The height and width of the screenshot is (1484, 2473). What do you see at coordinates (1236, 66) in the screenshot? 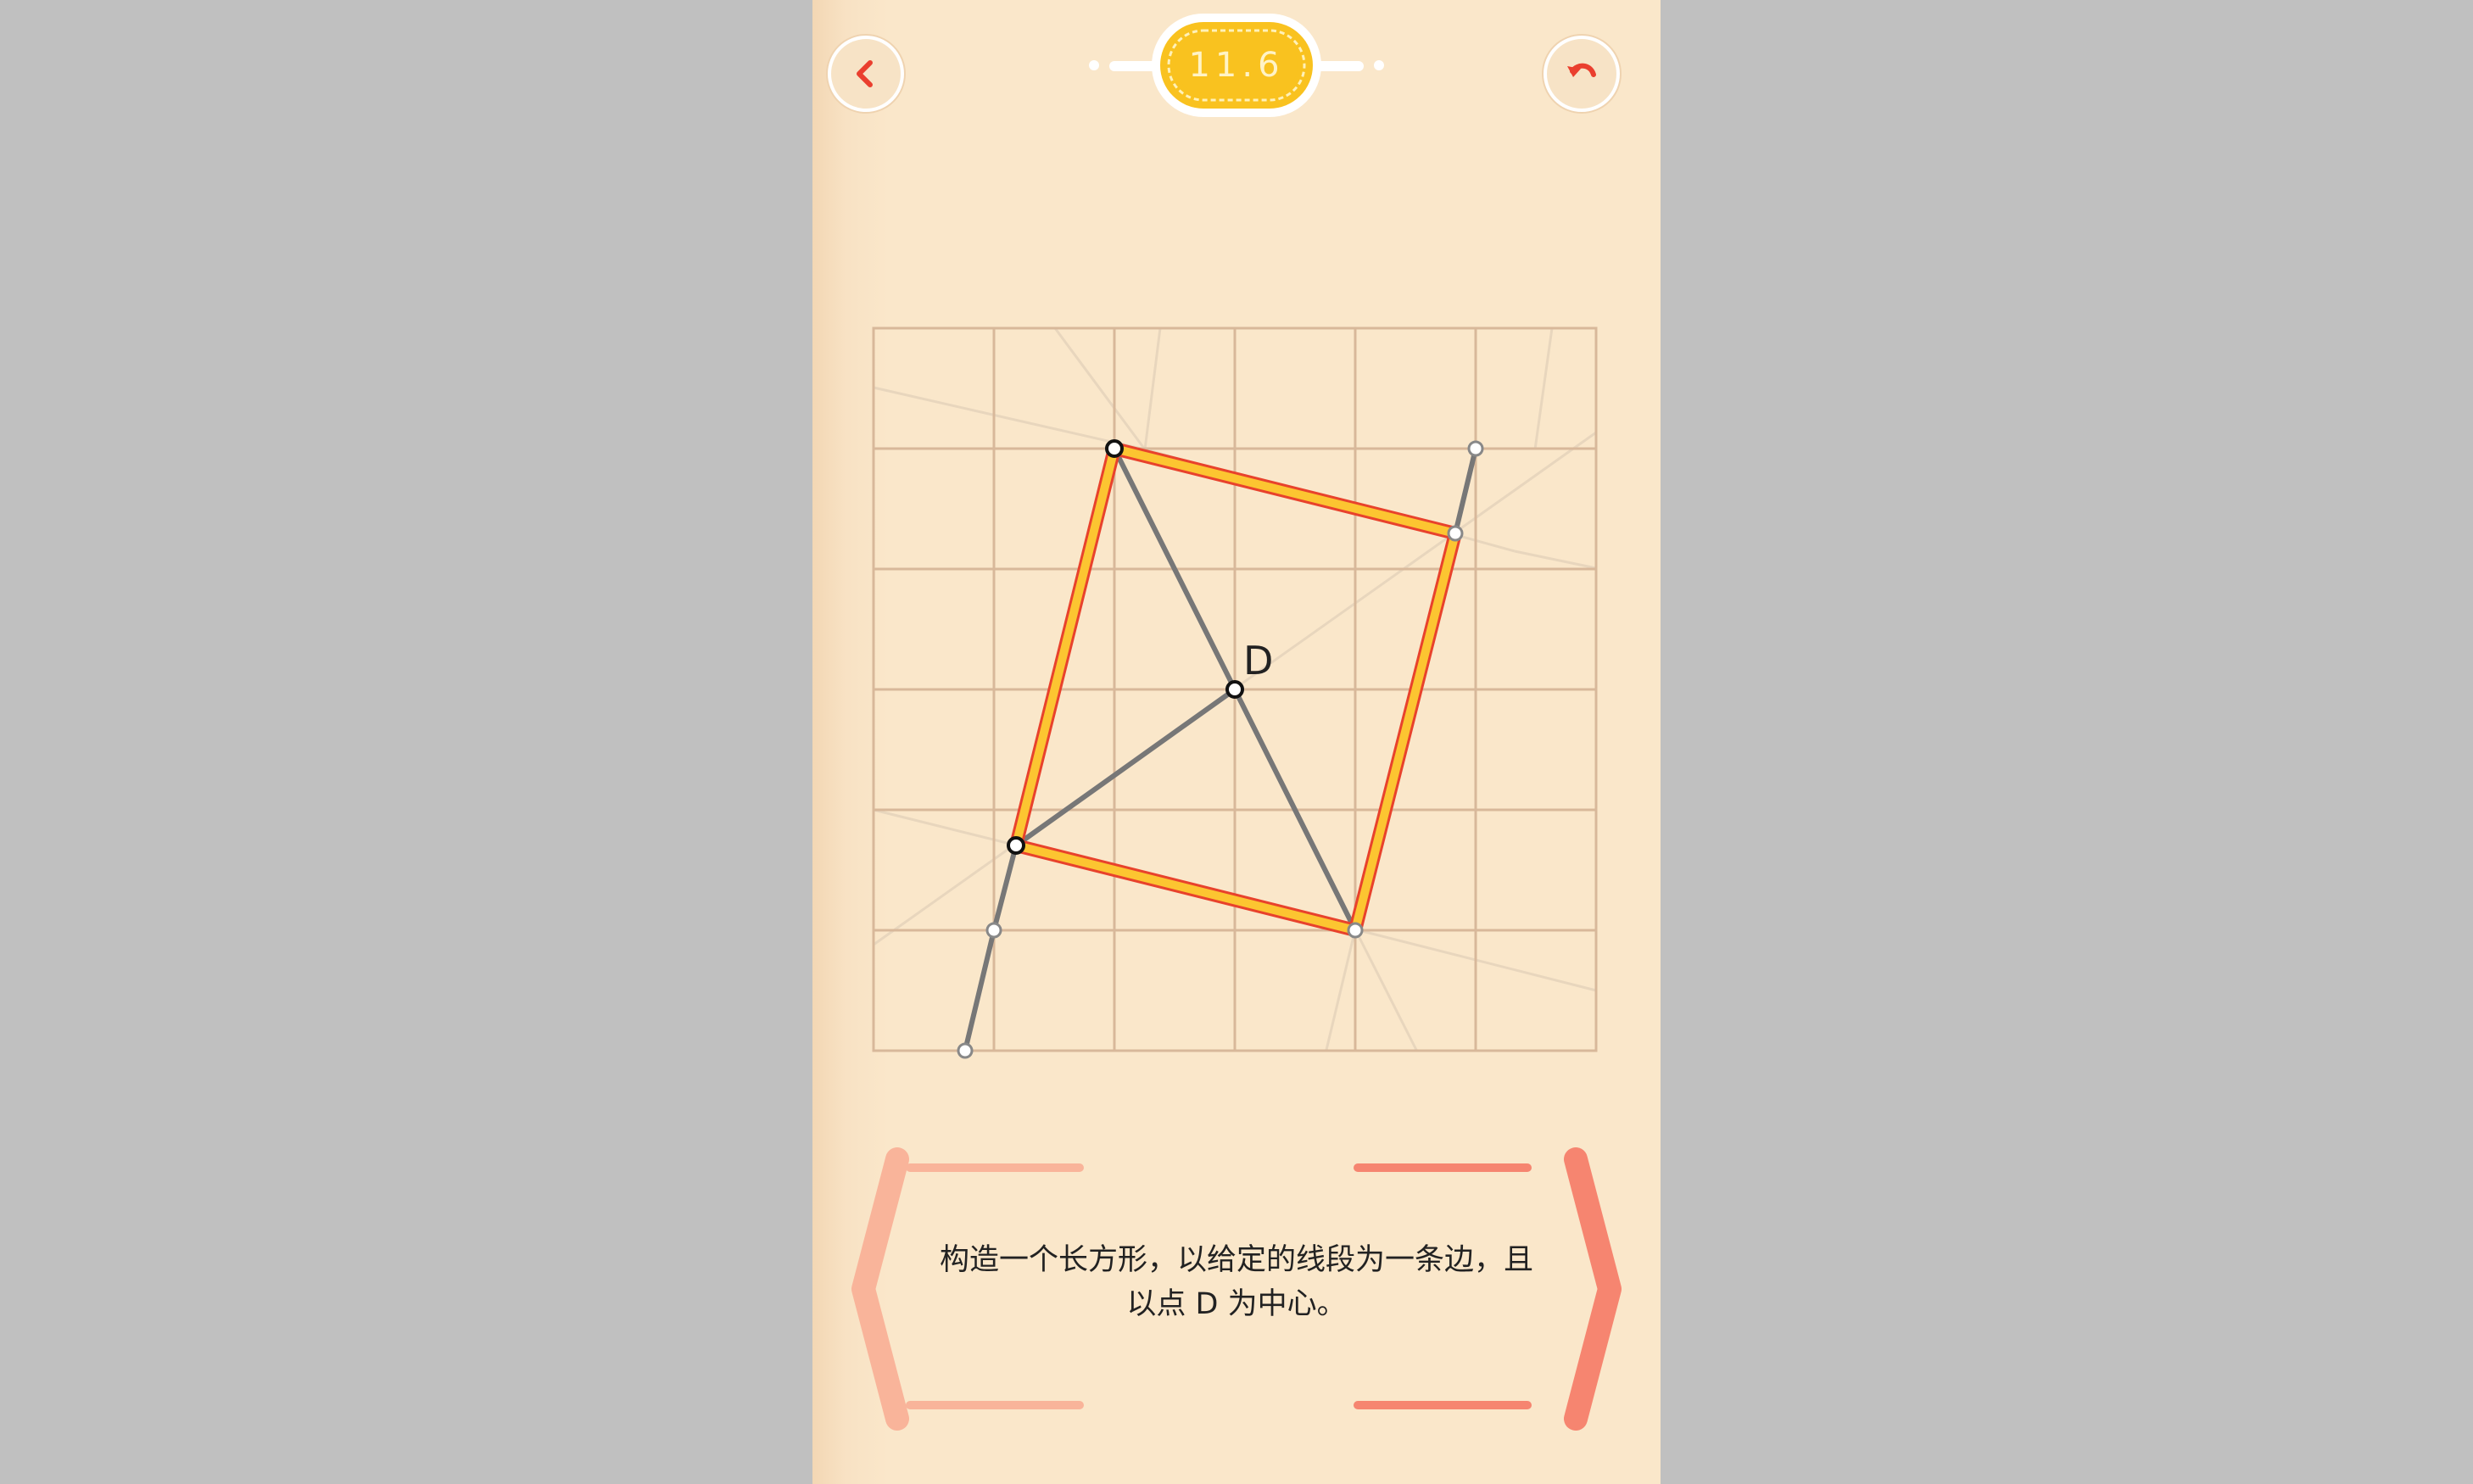
I see `level-number: 11.6` at bounding box center [1236, 66].